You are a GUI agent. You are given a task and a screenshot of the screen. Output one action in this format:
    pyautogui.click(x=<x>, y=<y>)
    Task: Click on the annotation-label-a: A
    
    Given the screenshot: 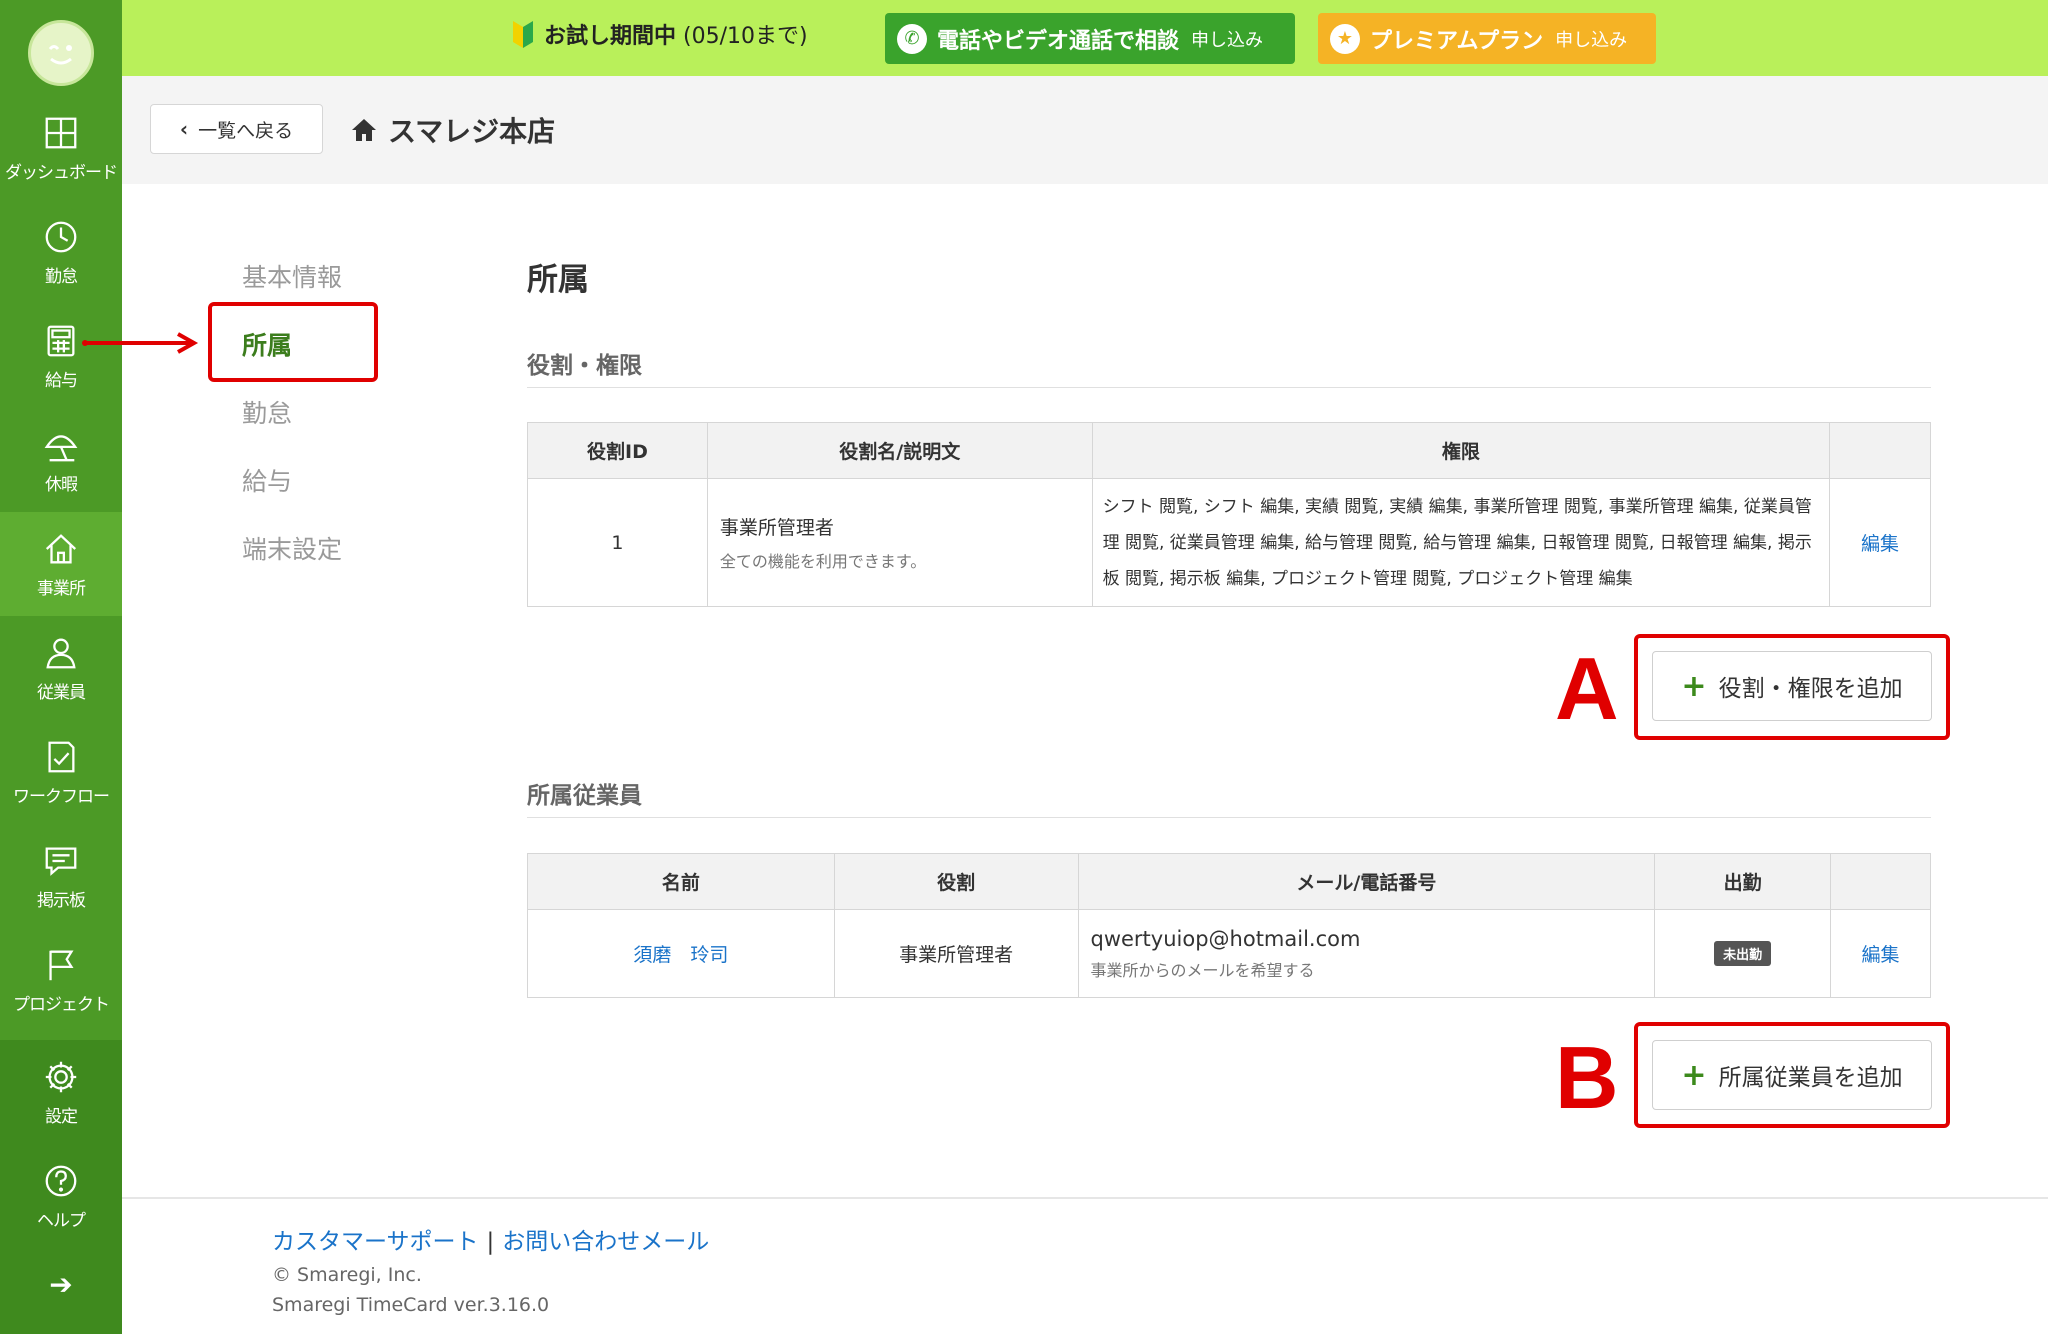 What is the action you would take?
    pyautogui.click(x=1587, y=688)
    